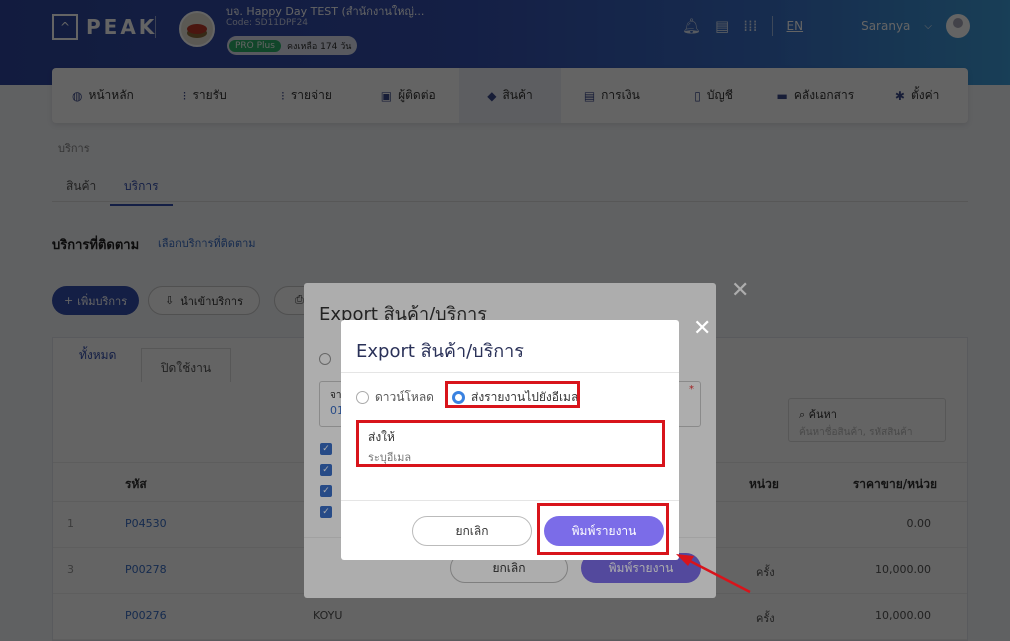 The height and width of the screenshot is (641, 1010). What do you see at coordinates (603, 529) in the screenshot?
I see `highlight-print-button` at bounding box center [603, 529].